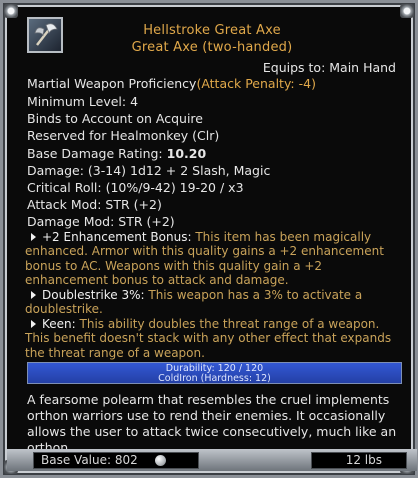  Describe the element at coordinates (212, 460) in the screenshot. I see `tooltip-footer: Base Value: 802 12 lbs` at that location.